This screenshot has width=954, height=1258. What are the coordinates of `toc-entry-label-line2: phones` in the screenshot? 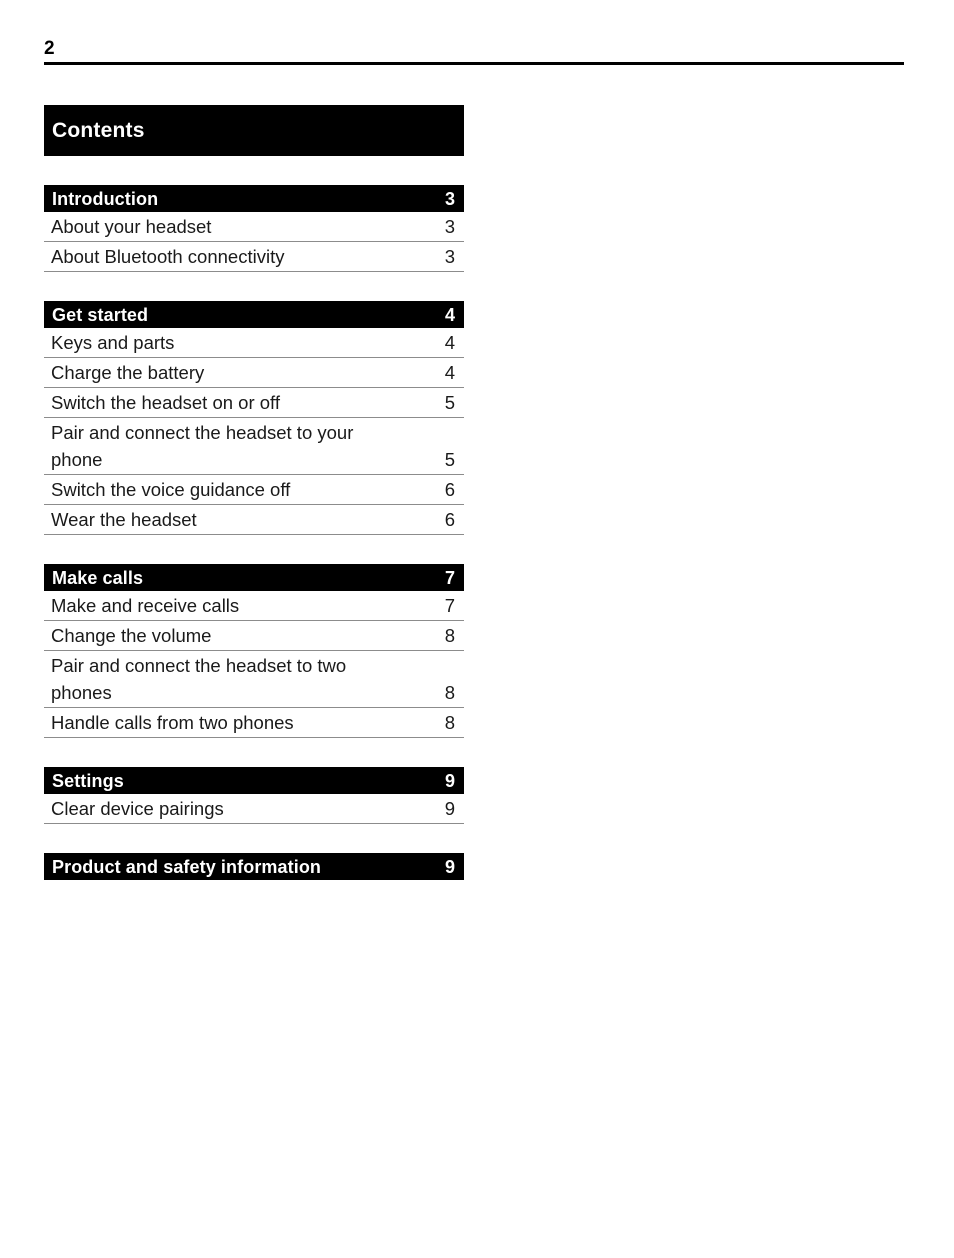 It's located at (81, 692).